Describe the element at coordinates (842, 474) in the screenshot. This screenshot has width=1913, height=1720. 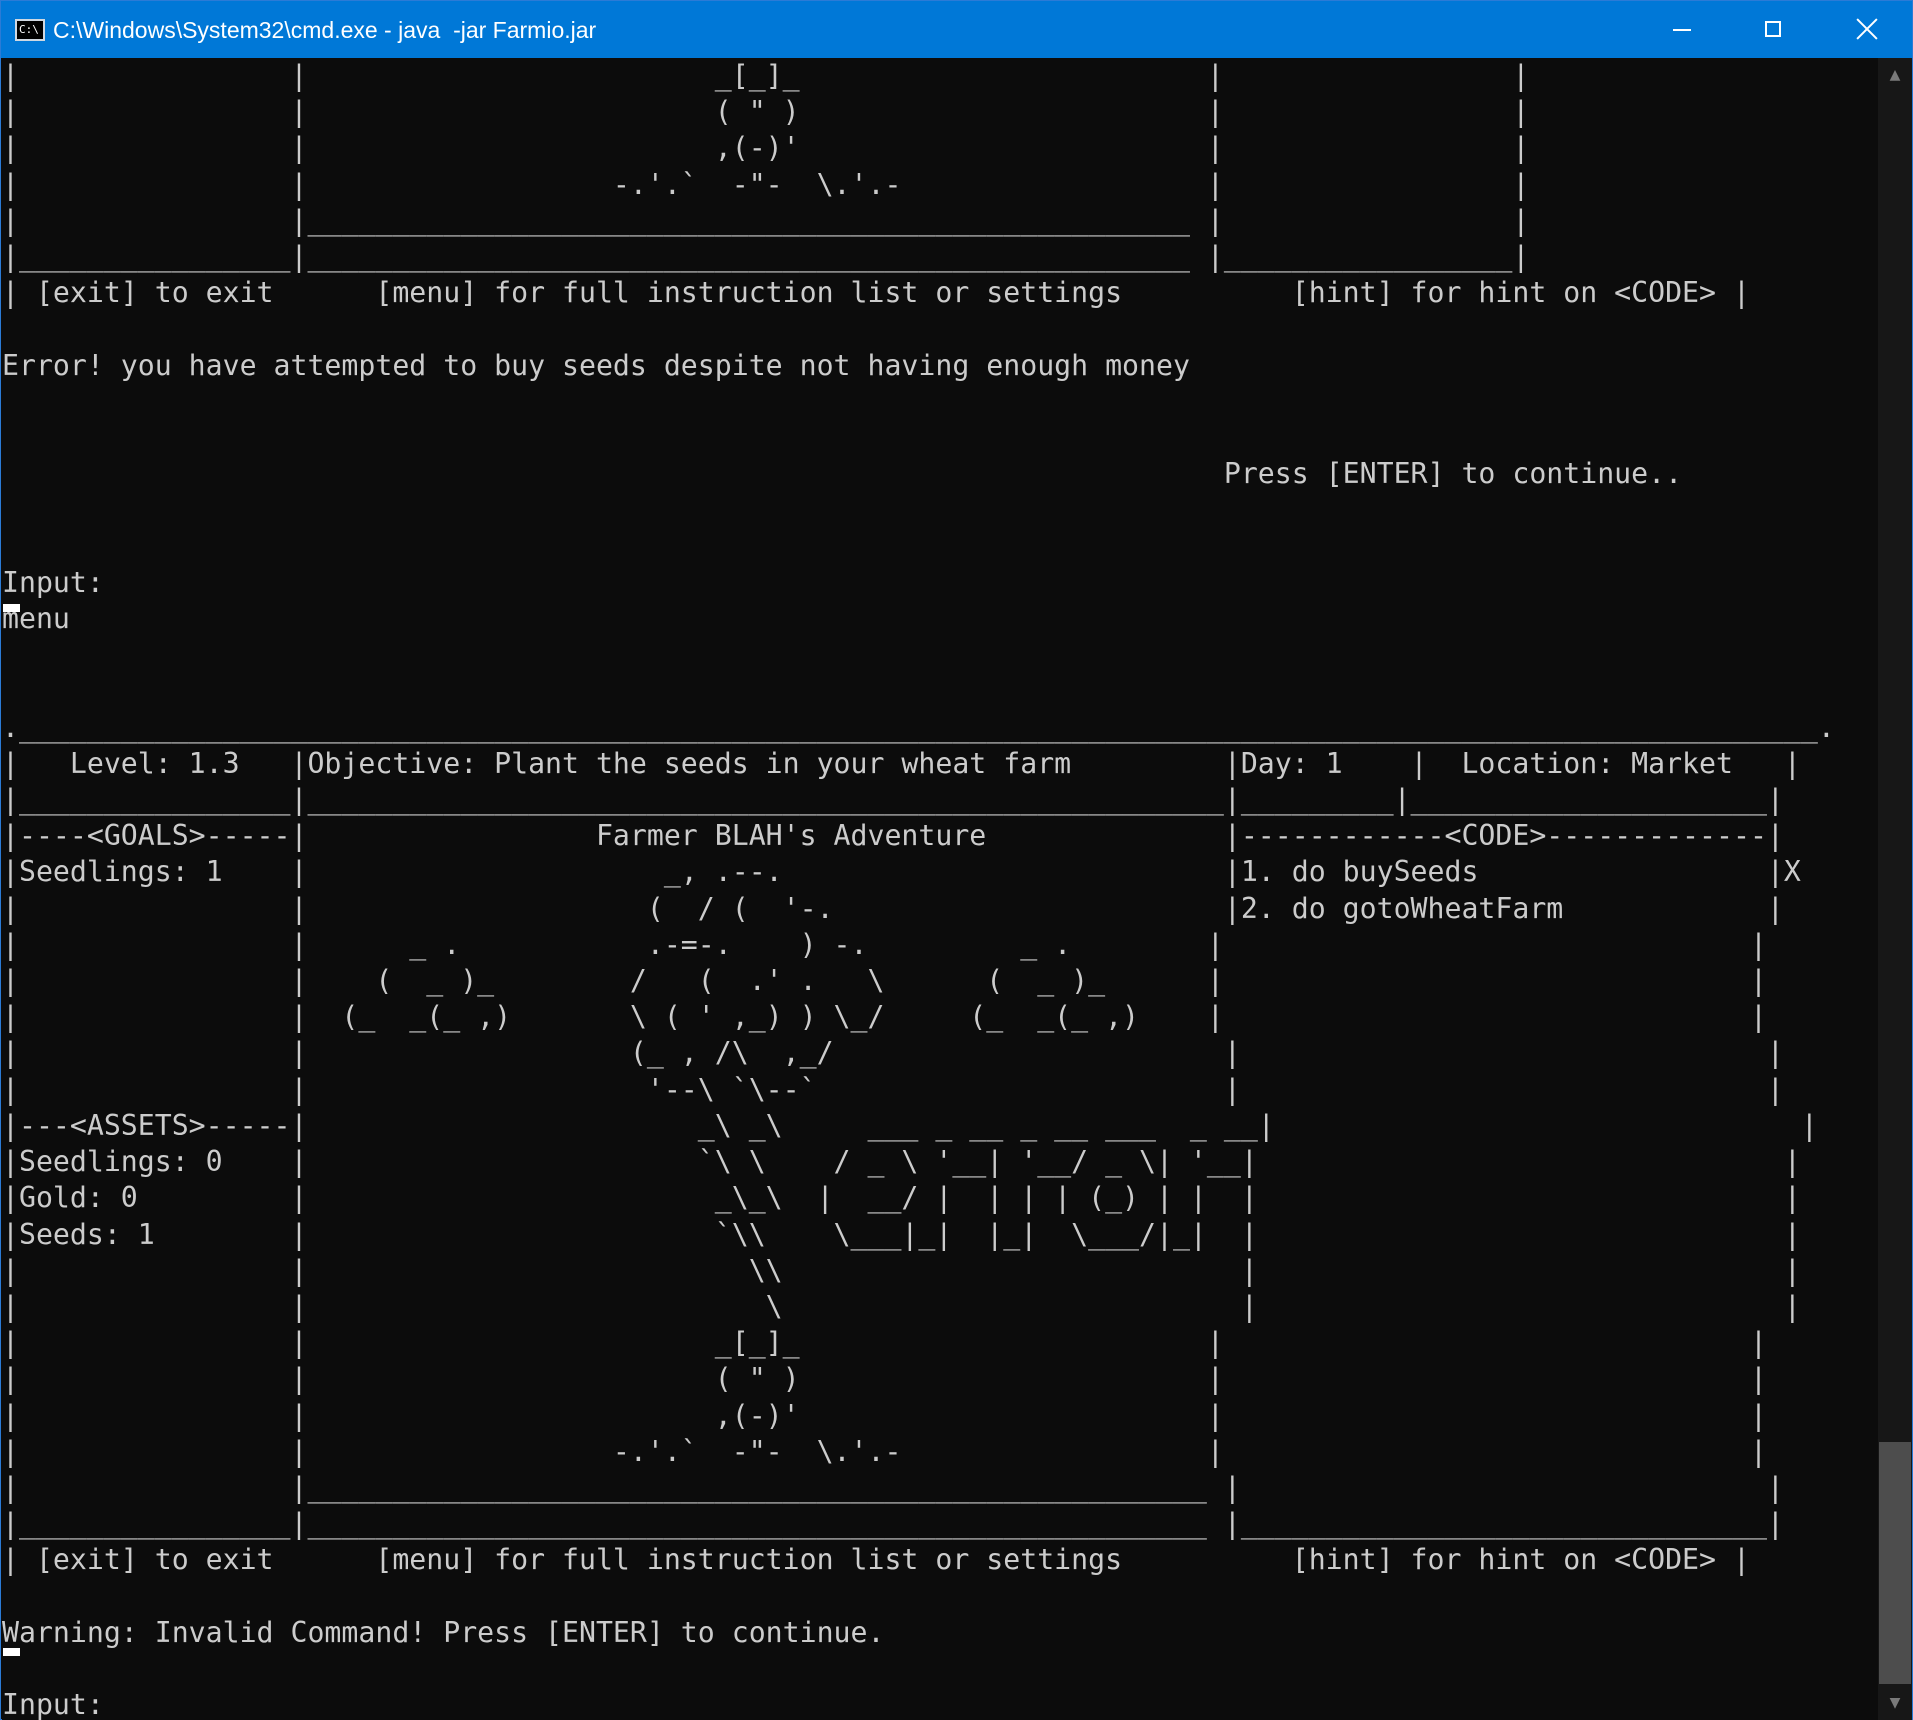
I see `console-line: Press [ENTER] to continue..` at that location.